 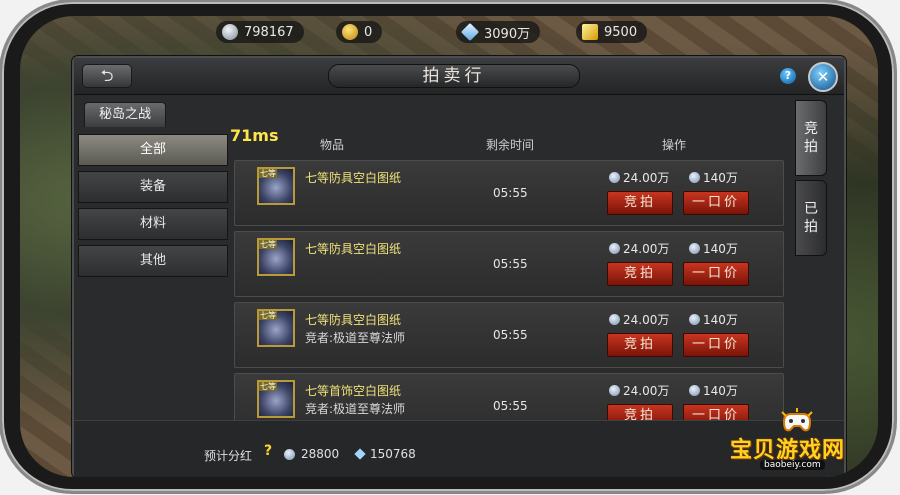 I want to click on column-header-item: 物品, so click(x=332, y=145).